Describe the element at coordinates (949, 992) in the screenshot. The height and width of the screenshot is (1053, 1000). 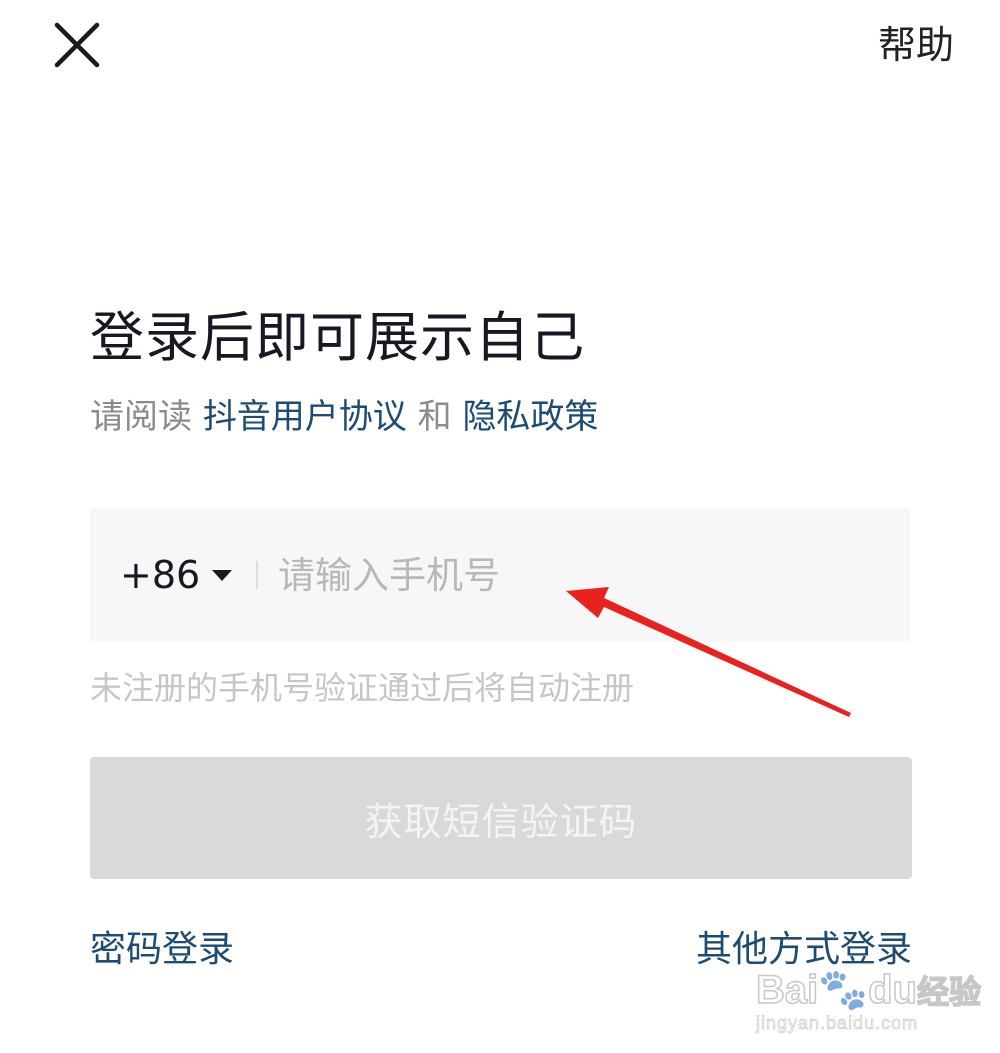
I see `watermark-brand-cn: 经验` at that location.